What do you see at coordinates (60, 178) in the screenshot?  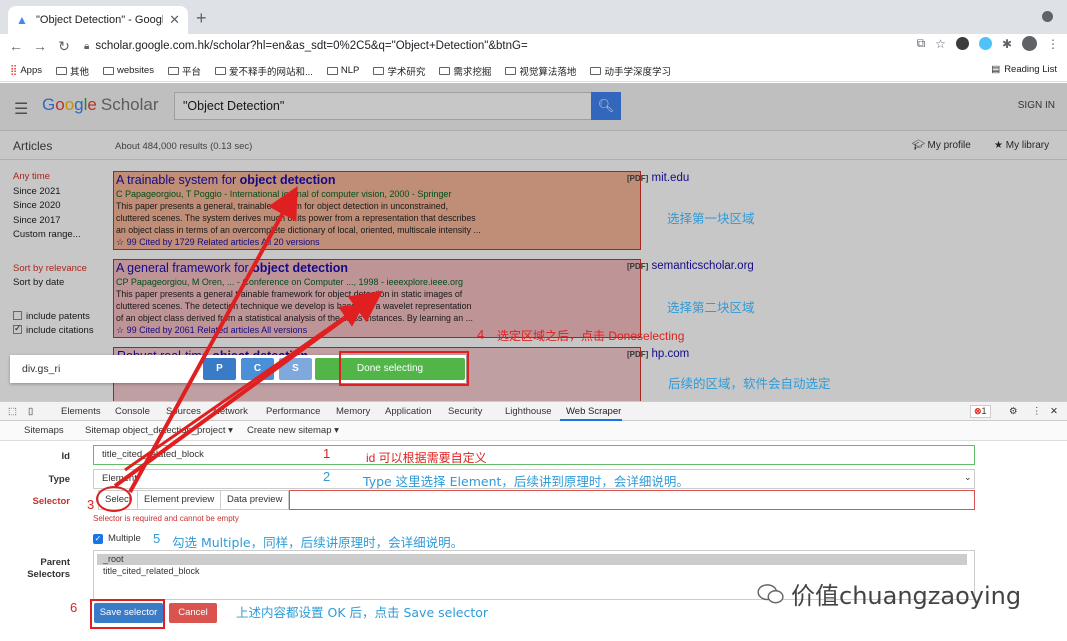 I see `filter-any-time: Any time` at bounding box center [60, 178].